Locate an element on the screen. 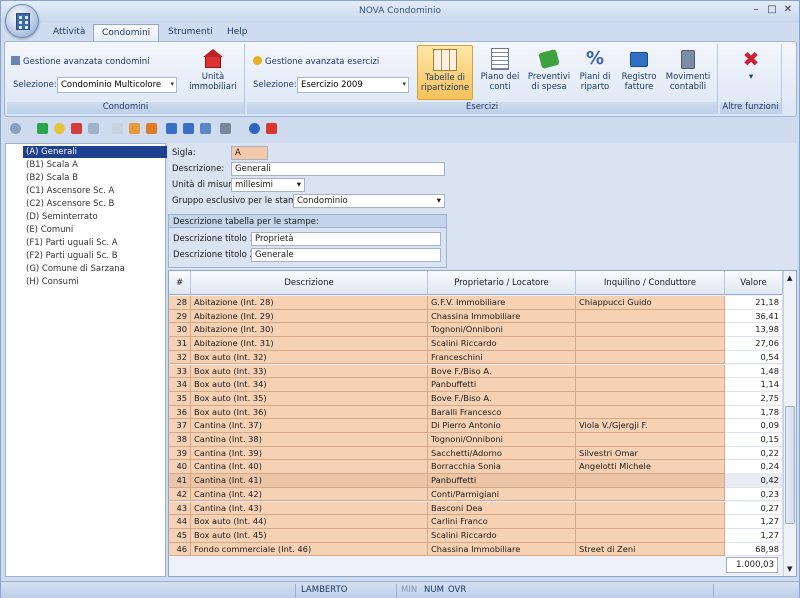 The image size is (800, 598). table-cell: Abitazione (Int. 29) is located at coordinates (309, 316).